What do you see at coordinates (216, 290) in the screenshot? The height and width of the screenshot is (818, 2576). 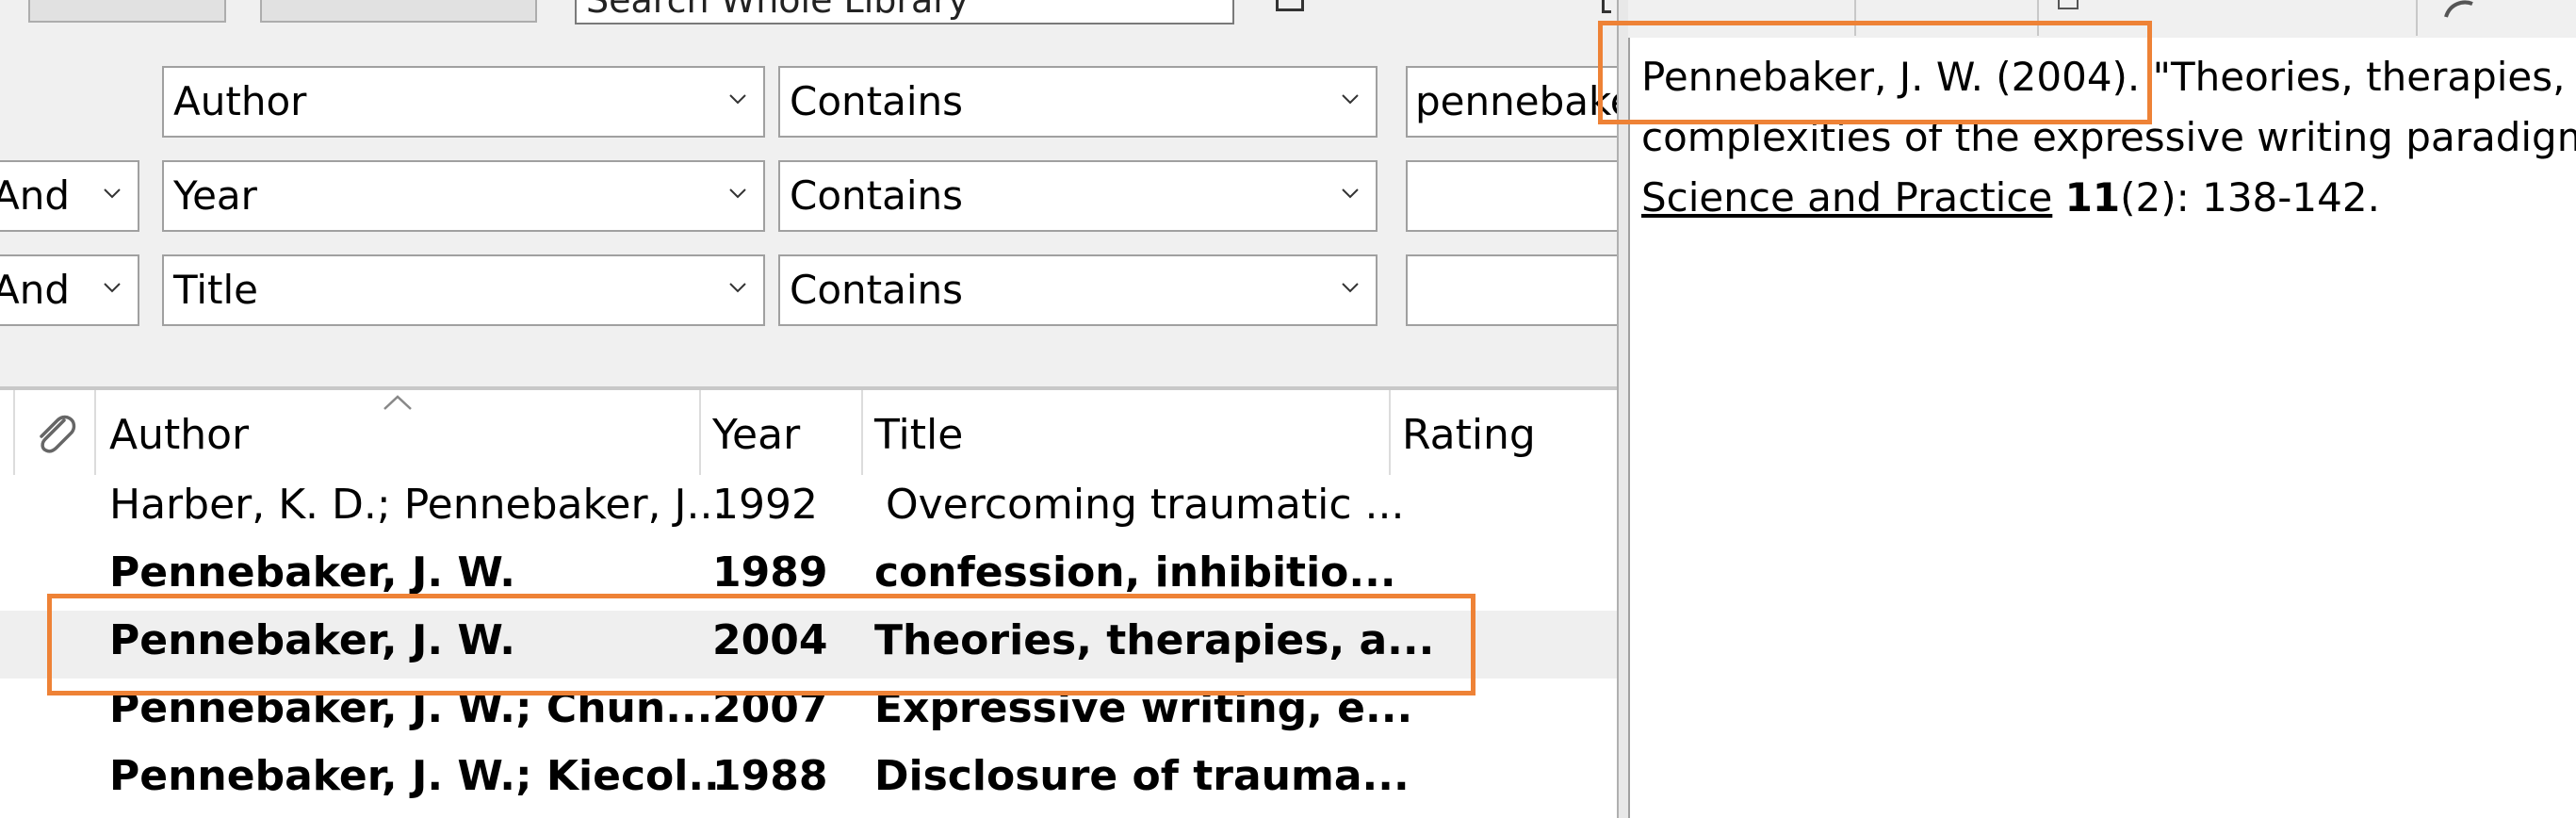 I see `search-field-value: Title` at bounding box center [216, 290].